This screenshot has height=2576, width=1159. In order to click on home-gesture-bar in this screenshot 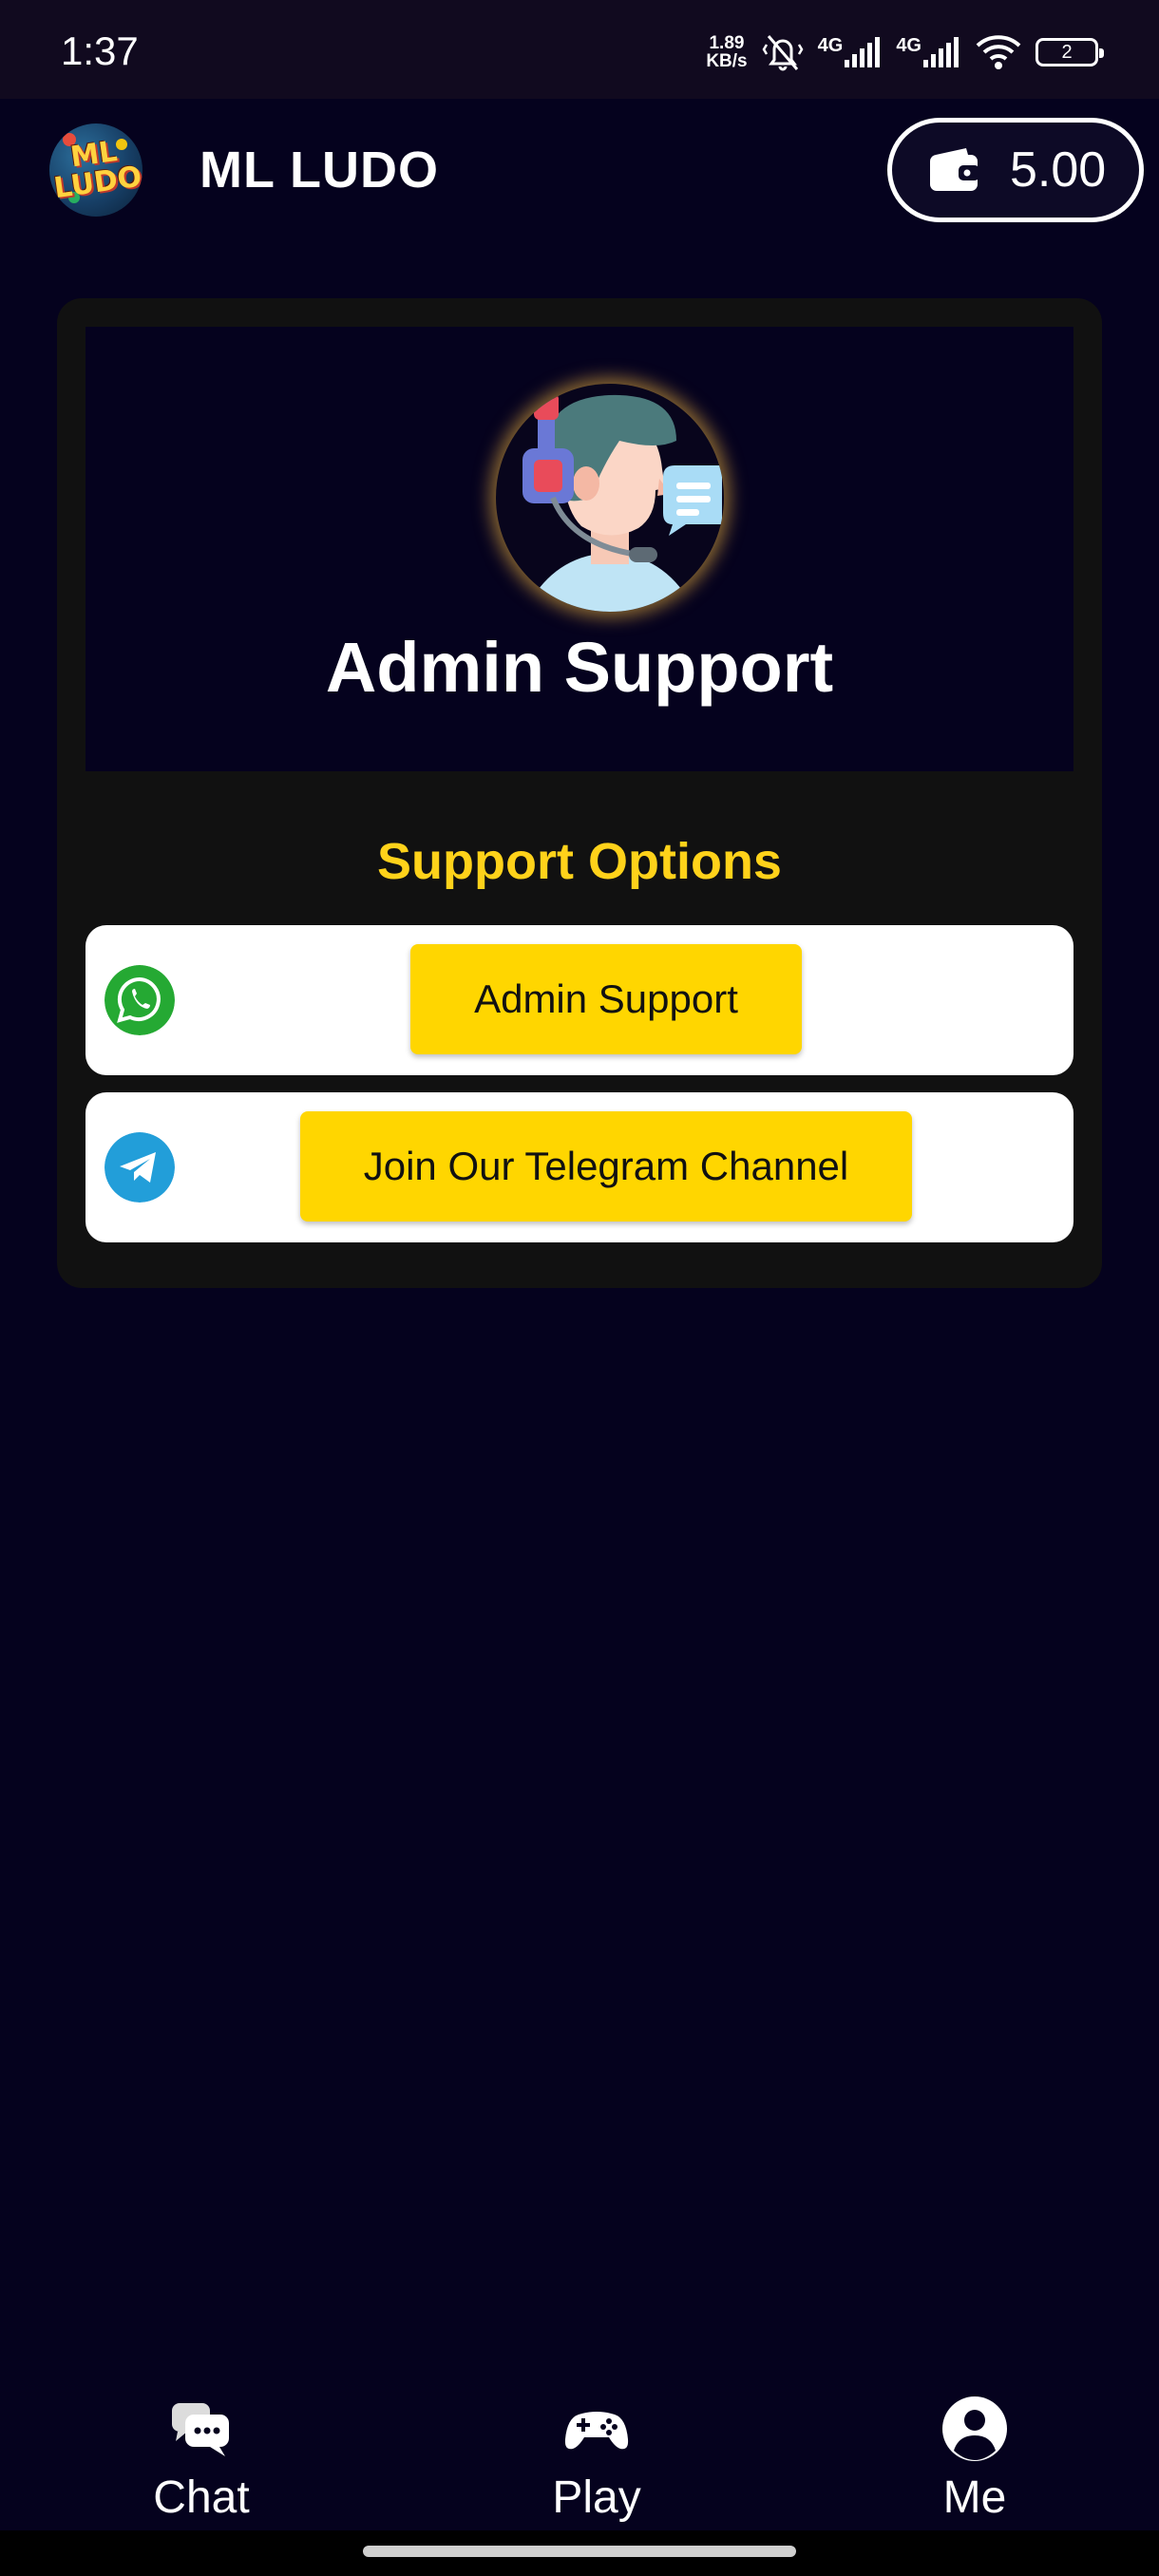, I will do `click(579, 2551)`.